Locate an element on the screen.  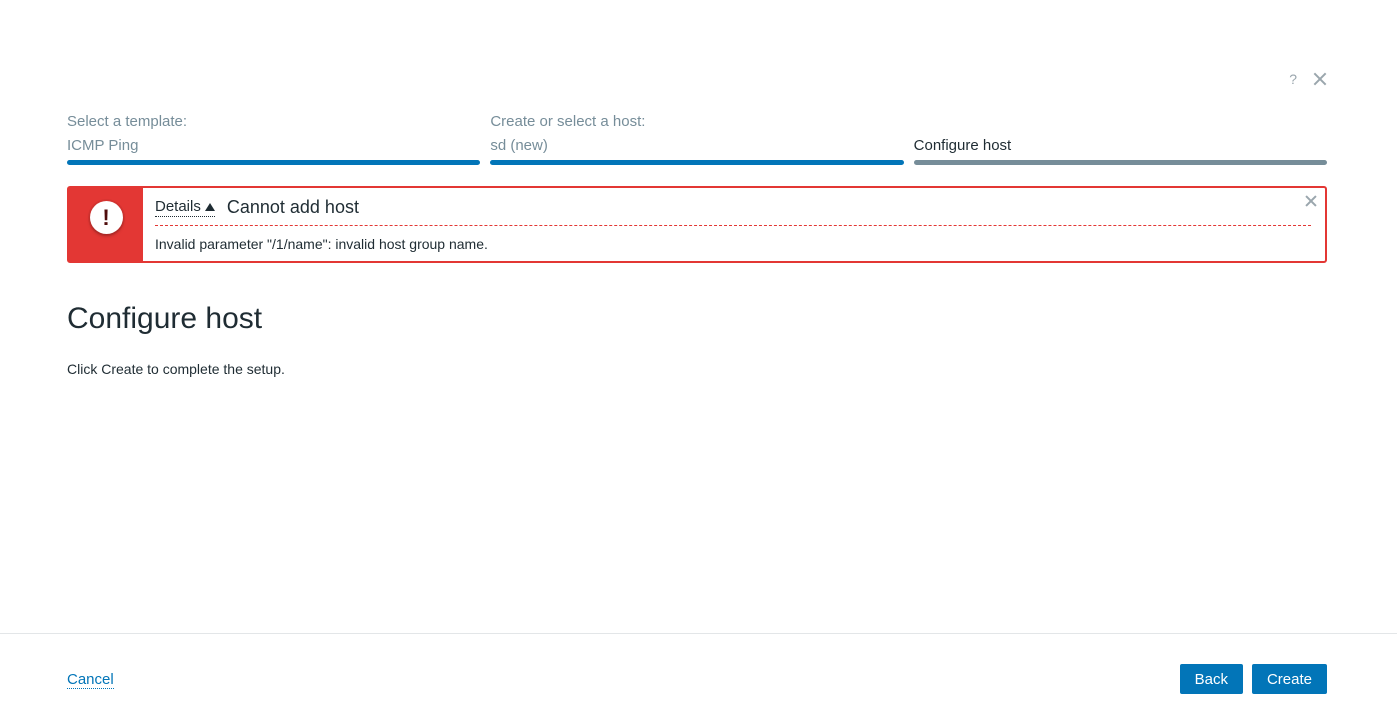
step-select-template: Select a template: ICMP Ping is located at coordinates (274, 138).